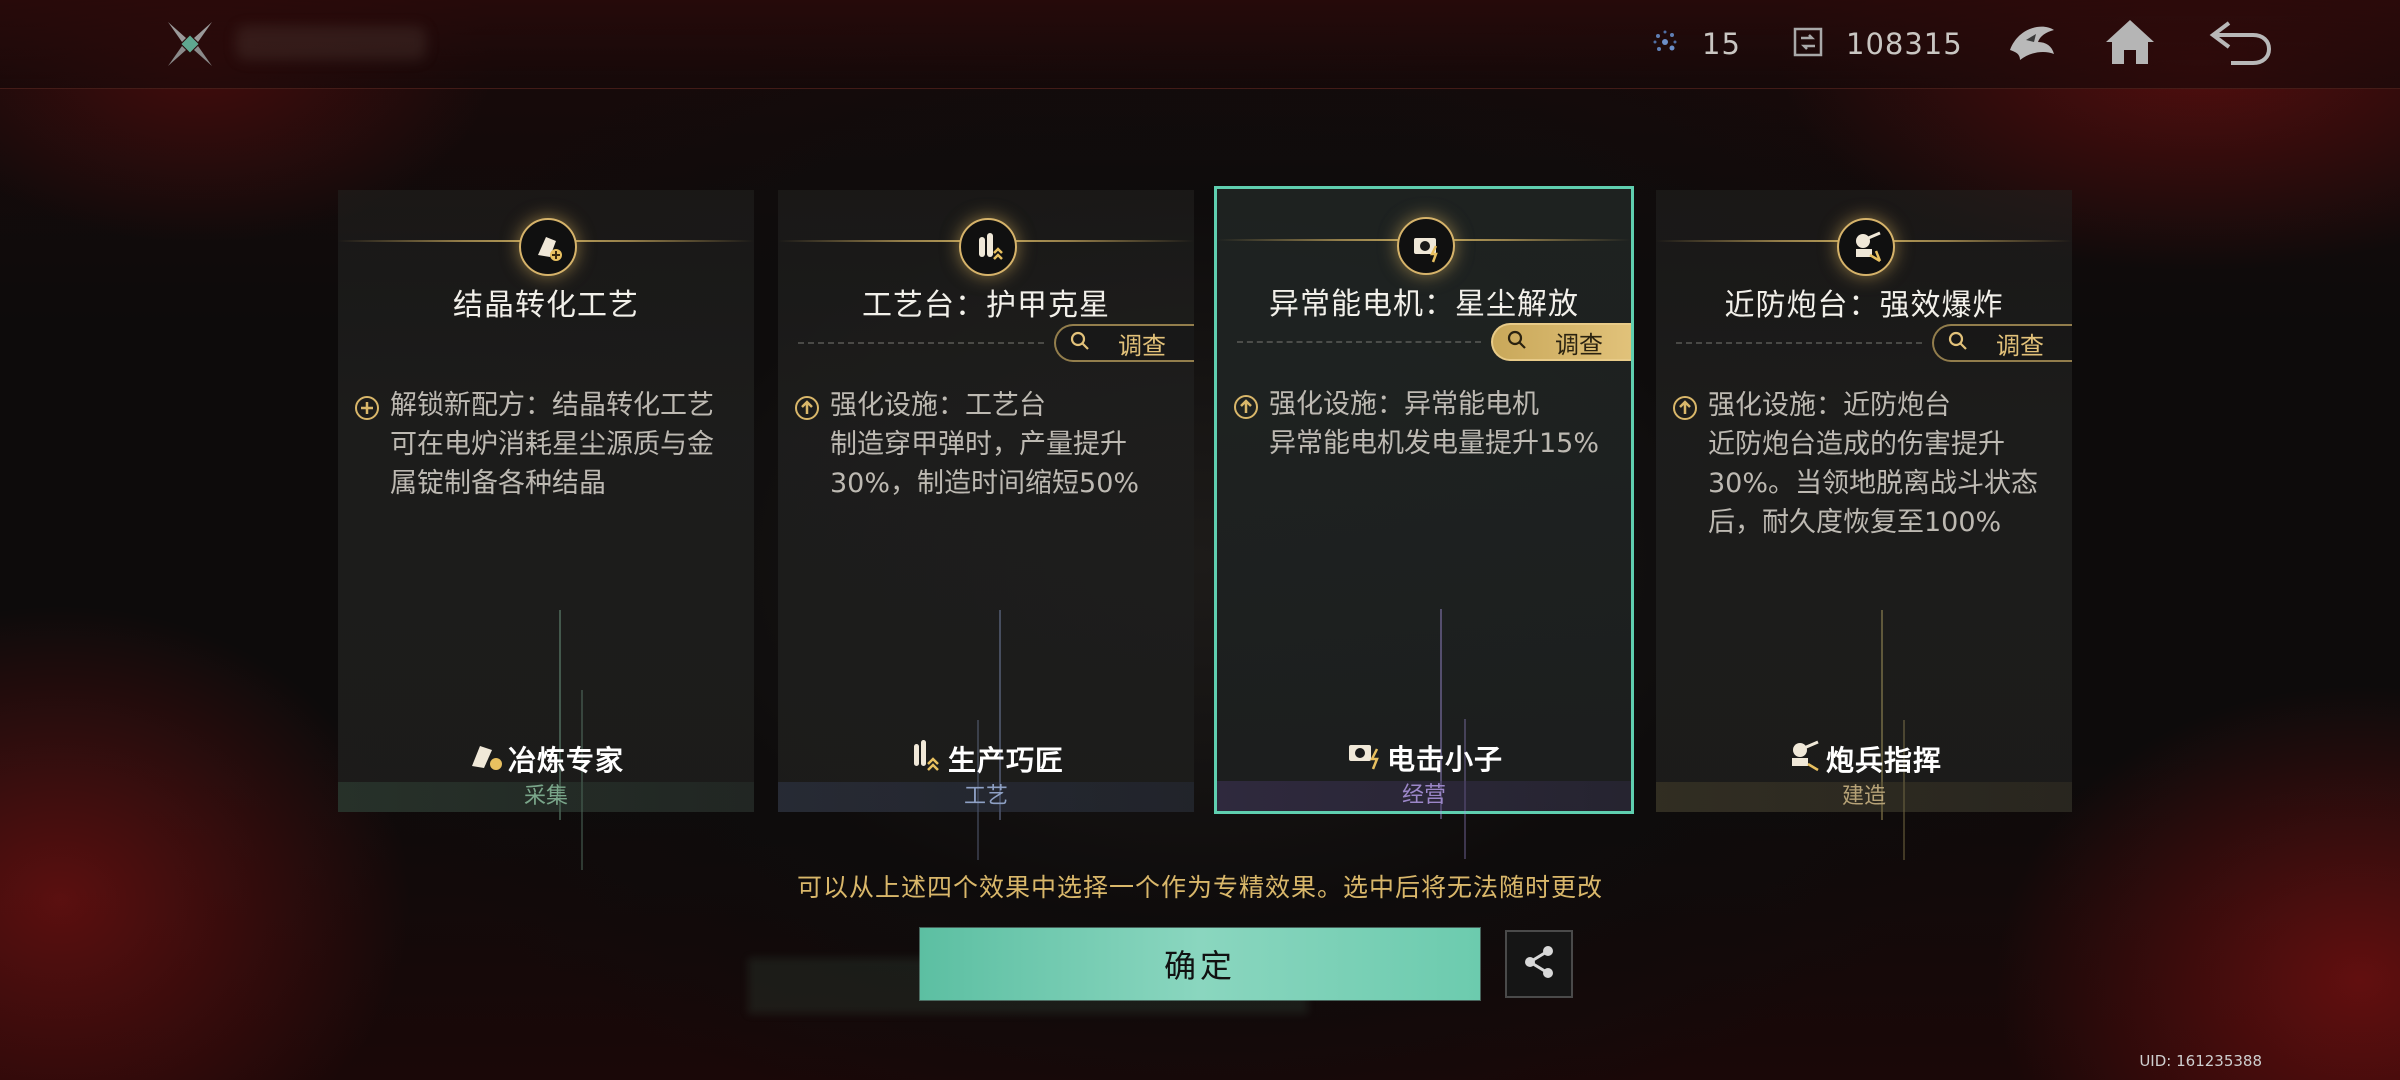 The height and width of the screenshot is (1080, 2400). I want to click on emblem-button, so click(2032, 44).